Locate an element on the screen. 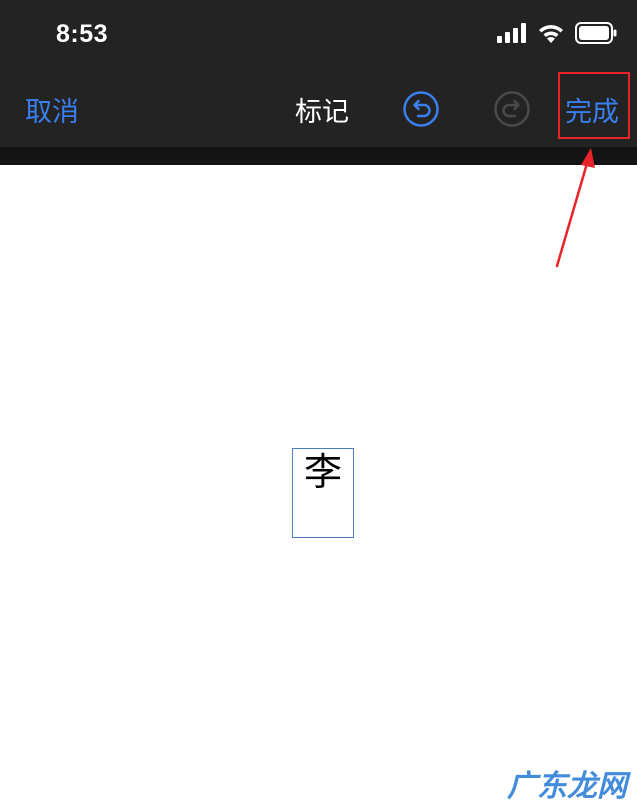 The height and width of the screenshot is (811, 637). page-title: 标记 is located at coordinates (322, 112).